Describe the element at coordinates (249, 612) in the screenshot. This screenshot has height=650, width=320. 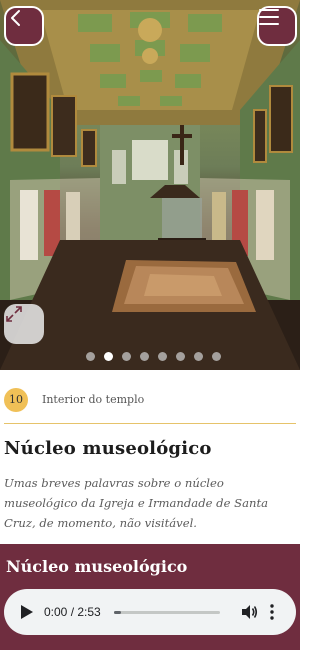
I see `volume-icon` at that location.